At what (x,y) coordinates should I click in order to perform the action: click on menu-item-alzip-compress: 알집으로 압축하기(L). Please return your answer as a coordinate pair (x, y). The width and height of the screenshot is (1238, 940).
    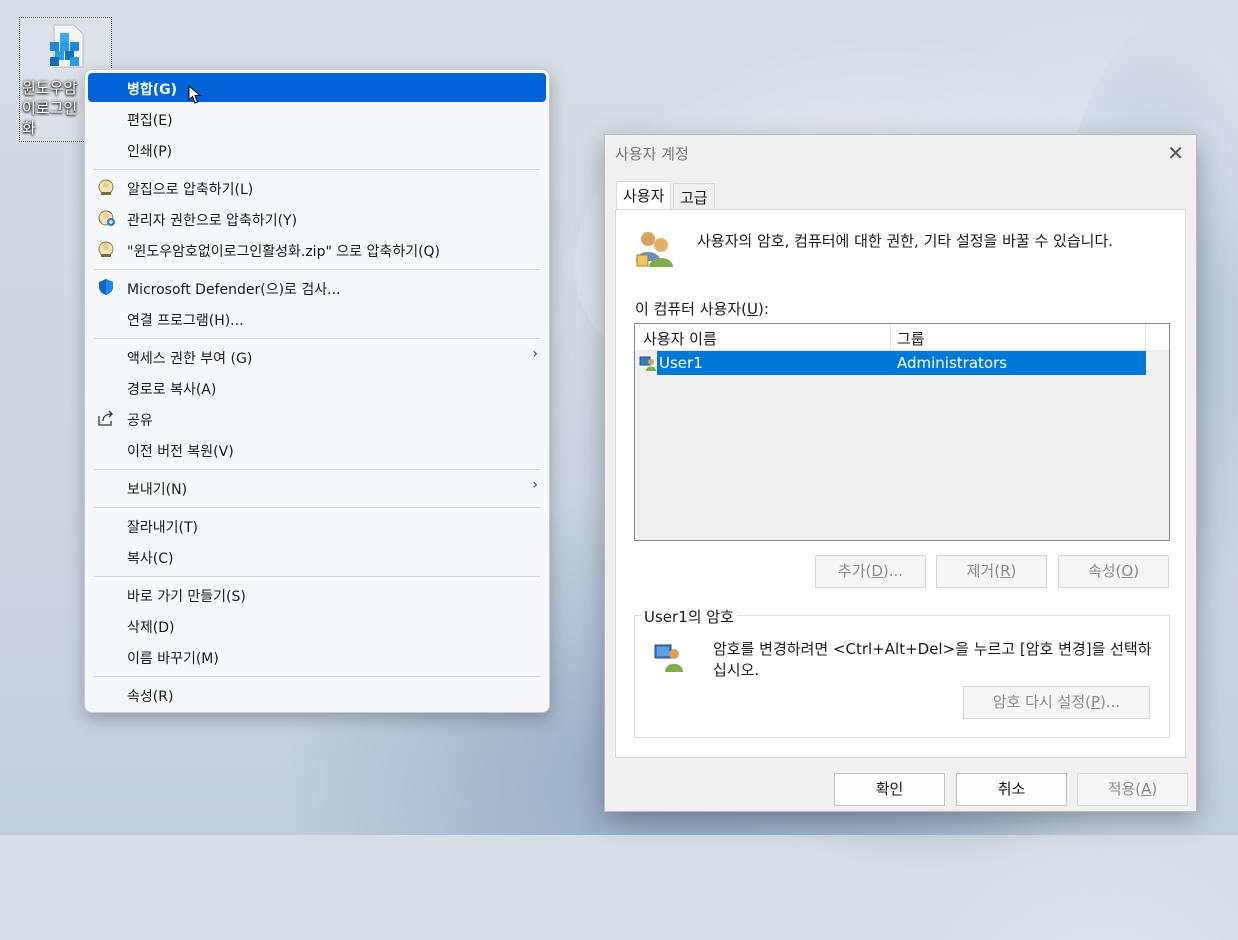
    Looking at the image, I should click on (317, 187).